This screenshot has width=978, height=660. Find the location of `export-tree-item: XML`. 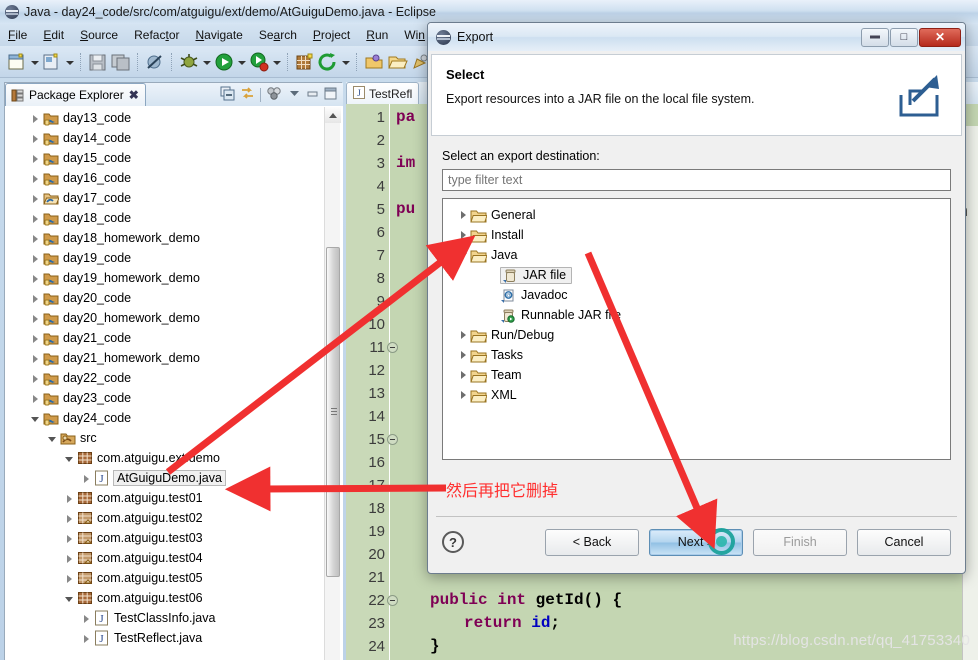

export-tree-item: XML is located at coordinates (700, 395).